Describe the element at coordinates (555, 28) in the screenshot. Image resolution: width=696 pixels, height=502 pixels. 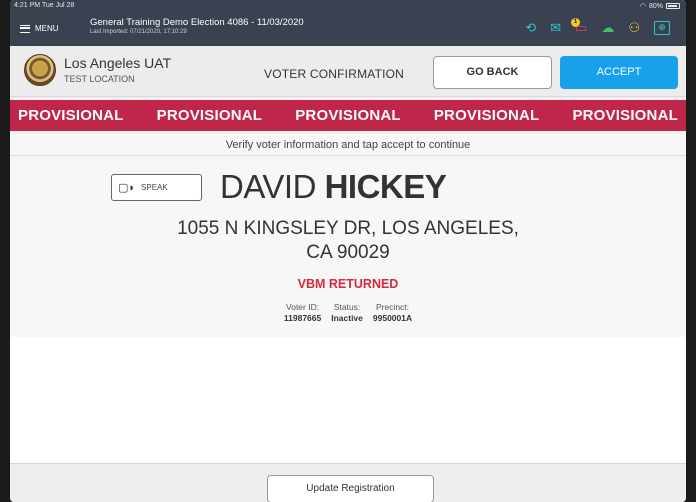
I see `mail-icon: ✉` at that location.